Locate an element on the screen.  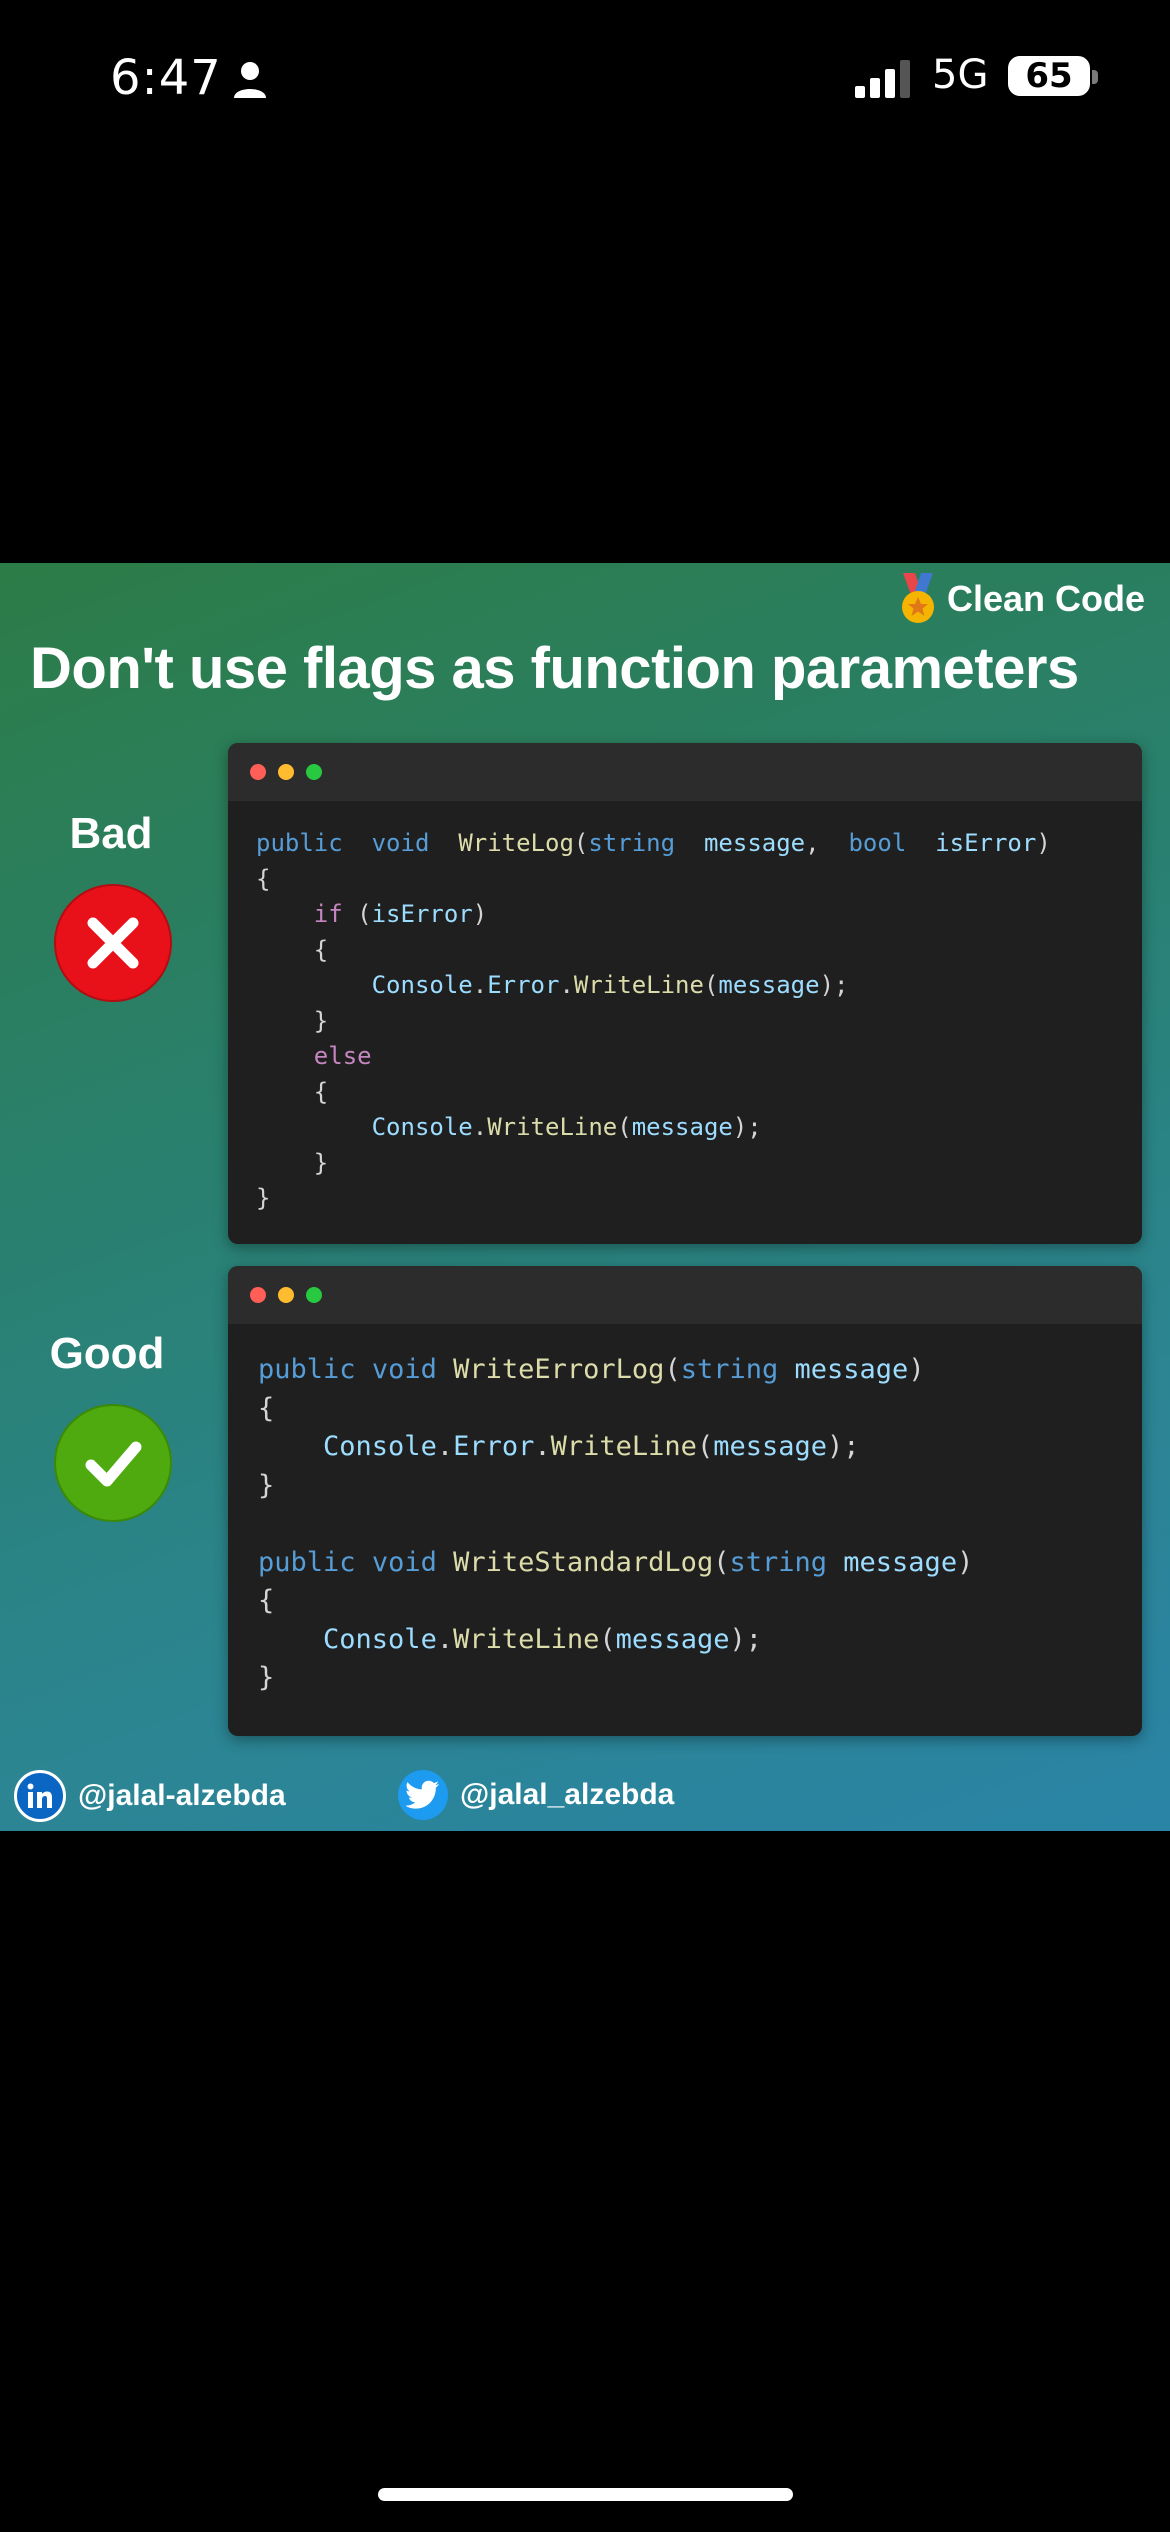
twitter-handle: @jalal_alzebda is located at coordinates (567, 1794).